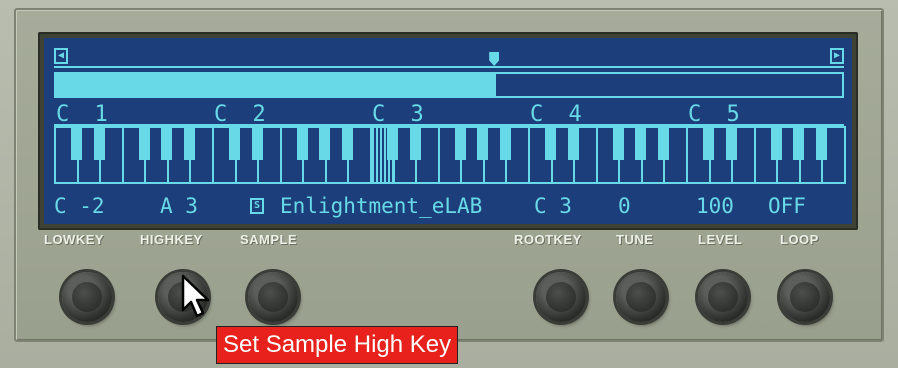 Image resolution: width=898 pixels, height=368 pixels. What do you see at coordinates (641, 297) in the screenshot?
I see `tune-knob` at bounding box center [641, 297].